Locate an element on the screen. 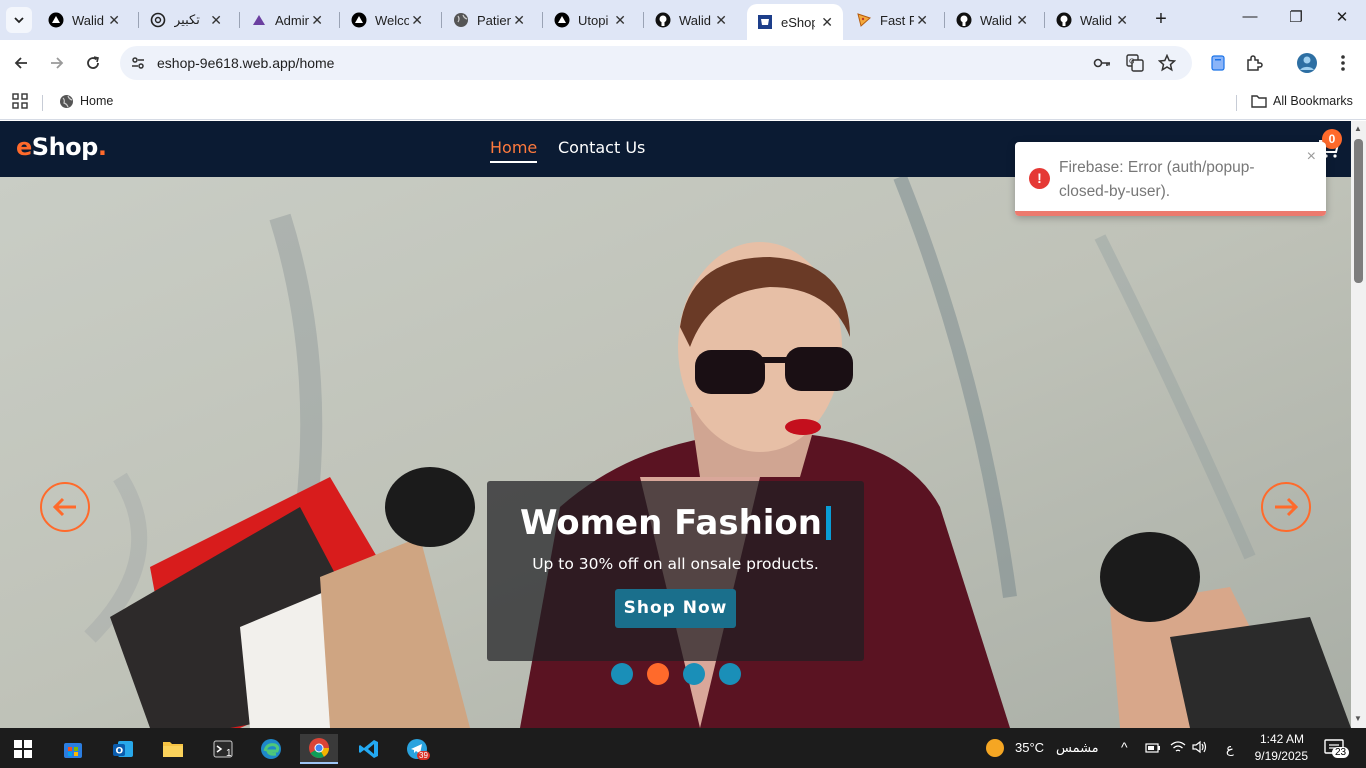 This screenshot has height=768, width=1366. bookmark-star-icon is located at coordinates (1167, 63).